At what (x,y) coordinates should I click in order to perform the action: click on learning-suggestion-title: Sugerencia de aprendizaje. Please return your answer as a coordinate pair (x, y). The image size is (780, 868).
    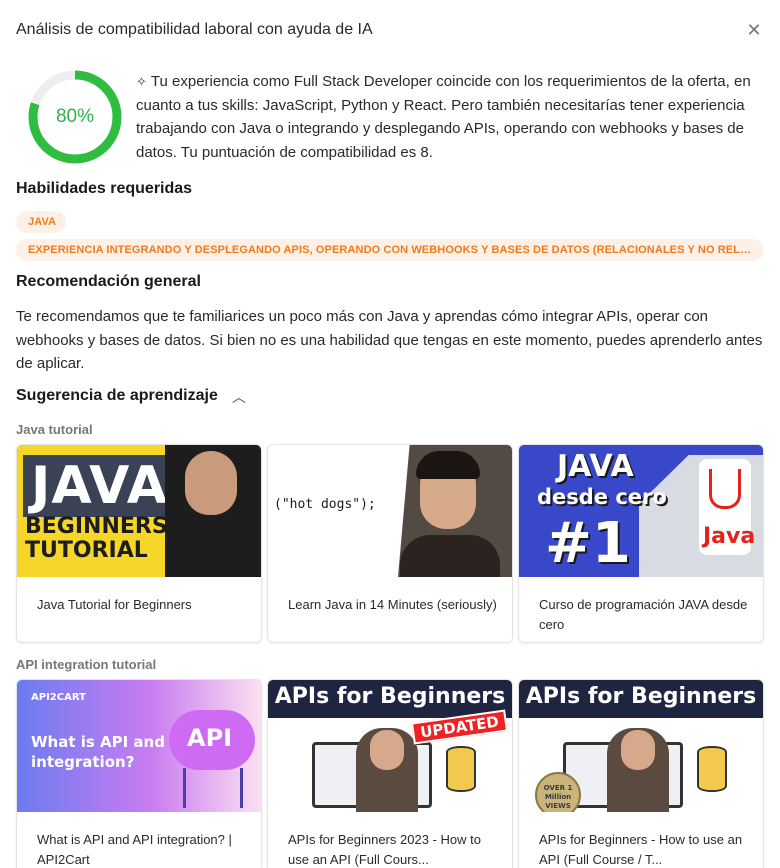
    Looking at the image, I should click on (117, 395).